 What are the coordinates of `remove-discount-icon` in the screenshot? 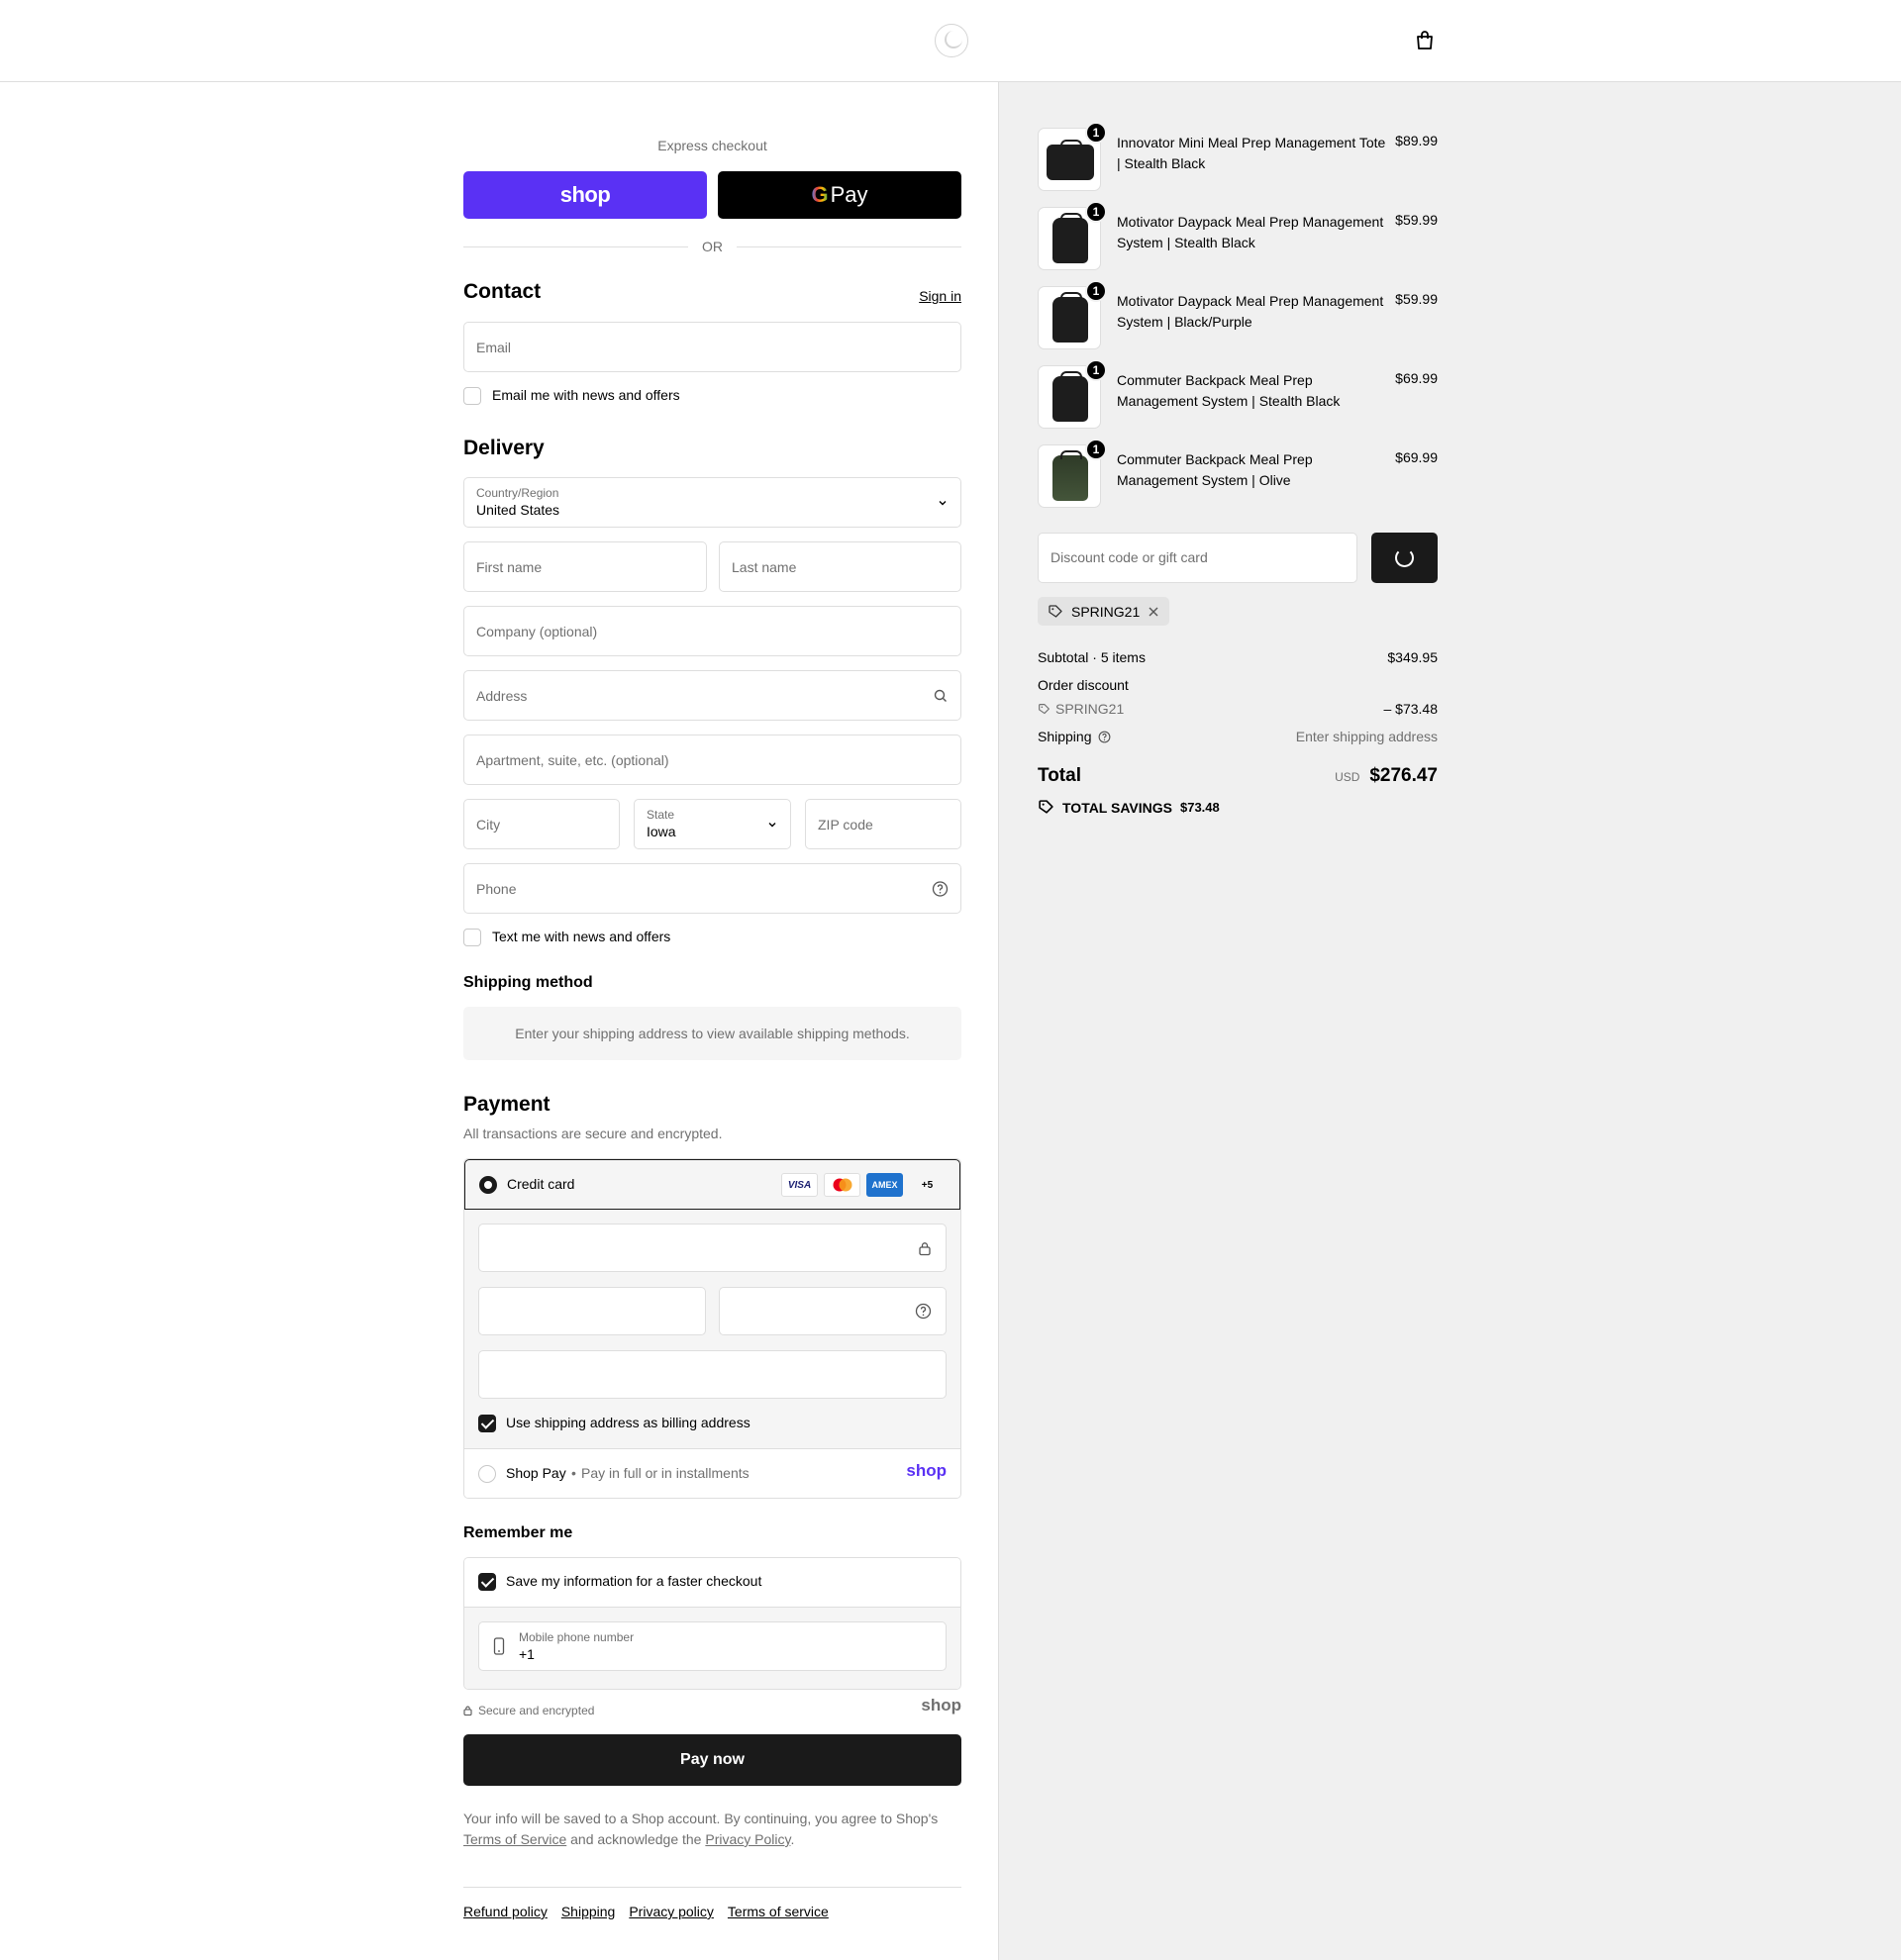 It's located at (1153, 612).